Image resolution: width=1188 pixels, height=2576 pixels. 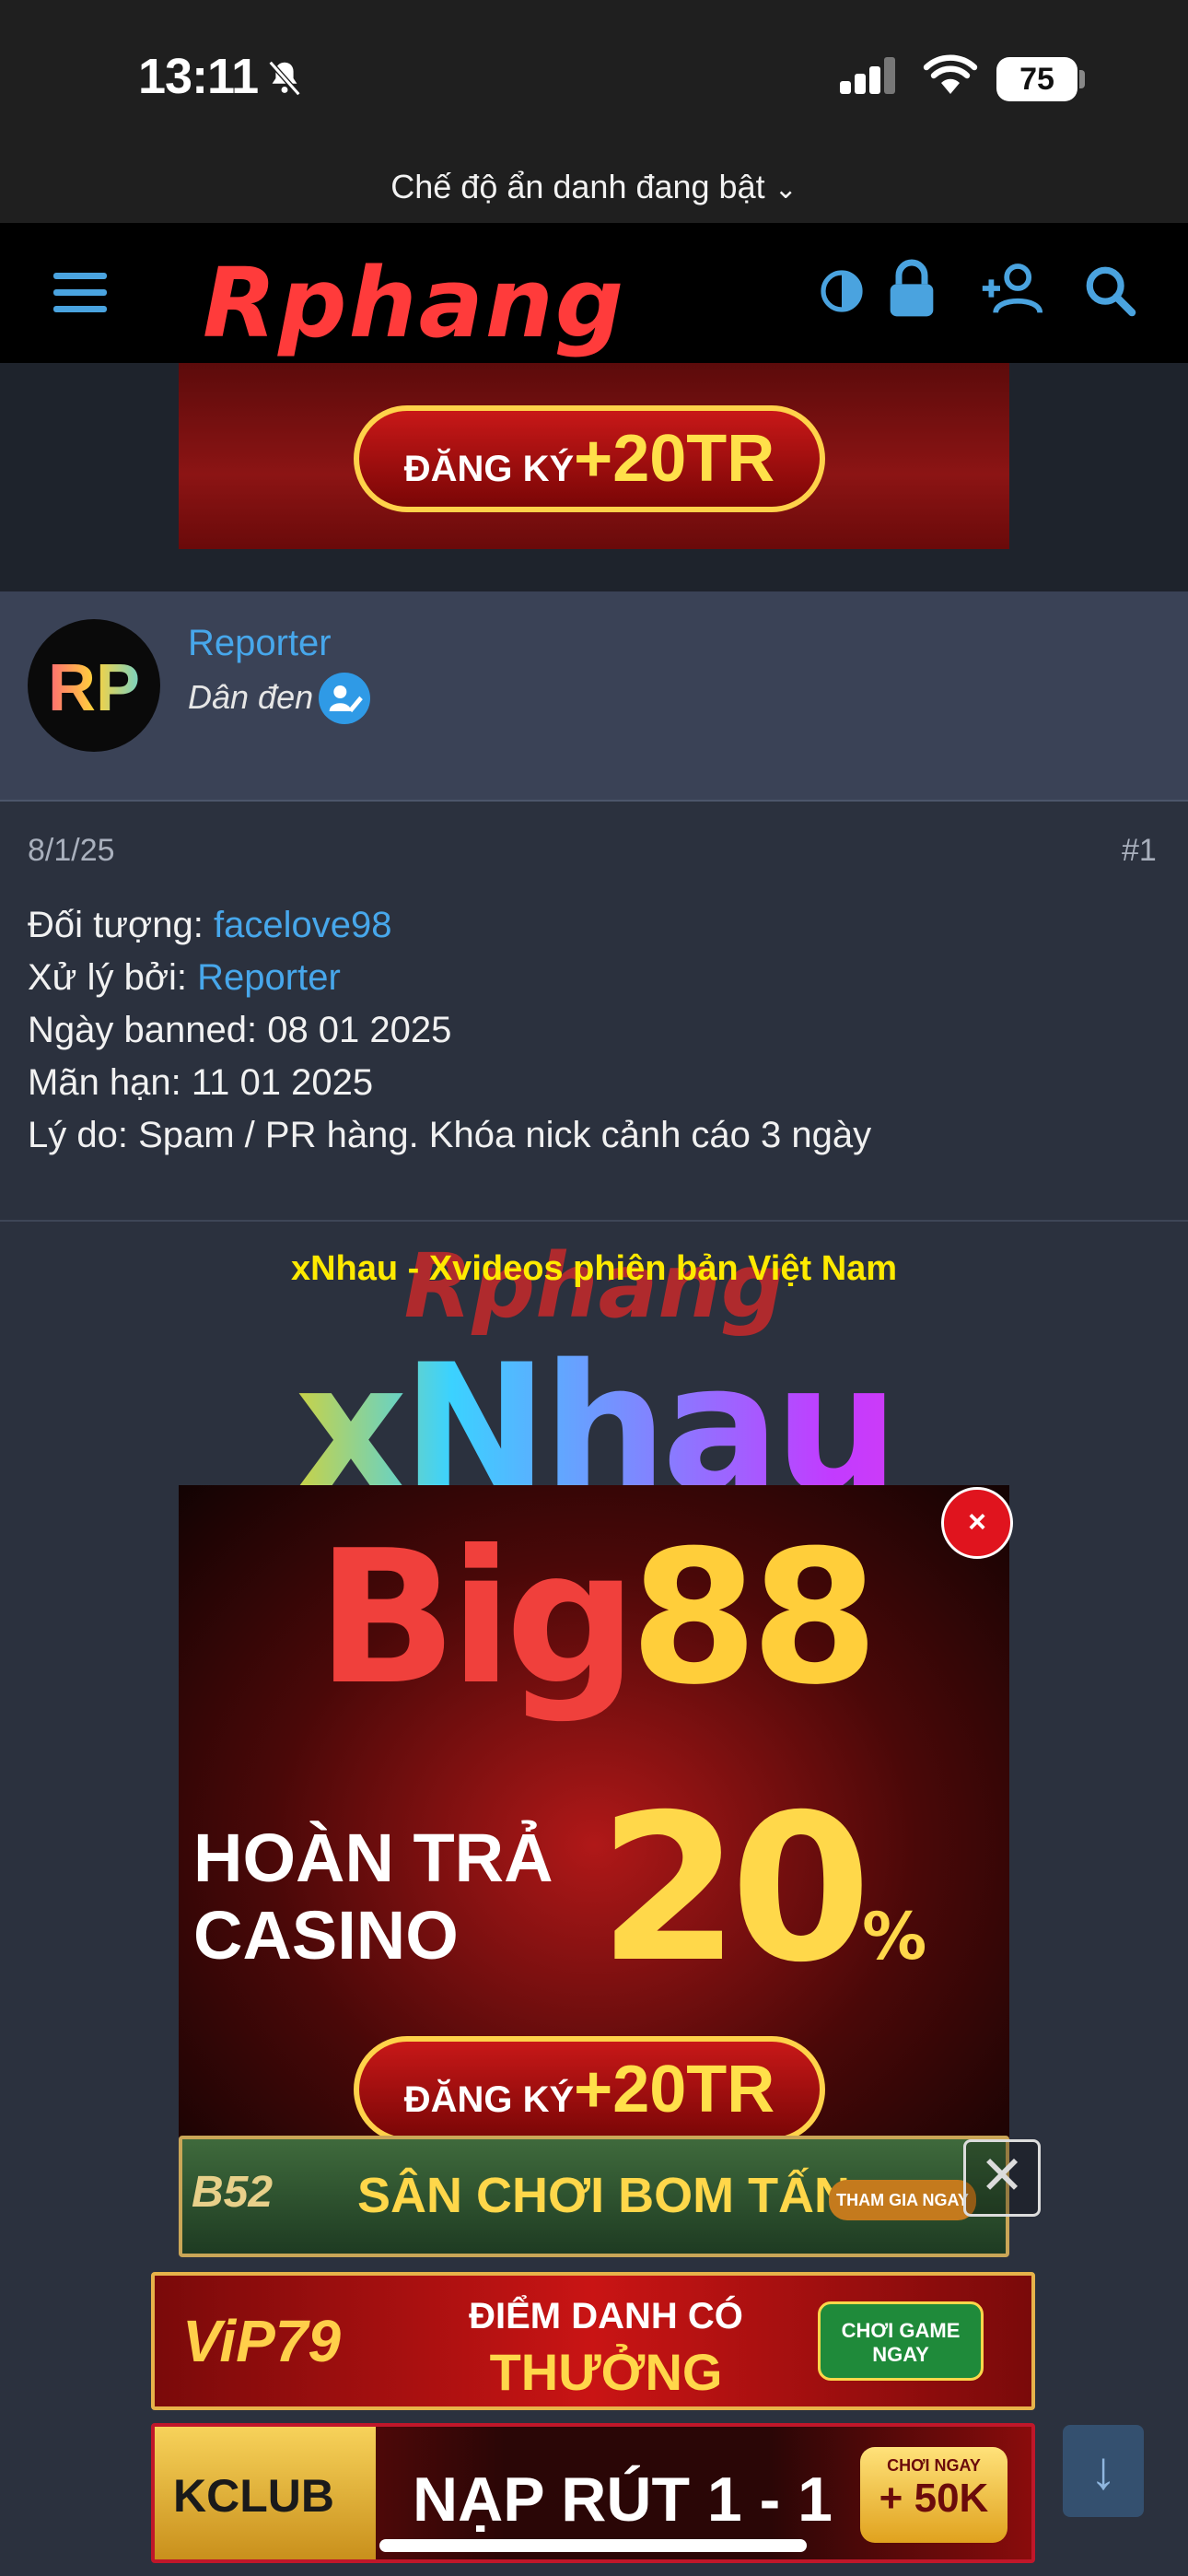 What do you see at coordinates (674, 2089) in the screenshot?
I see `big88-register-amount: +20TR` at bounding box center [674, 2089].